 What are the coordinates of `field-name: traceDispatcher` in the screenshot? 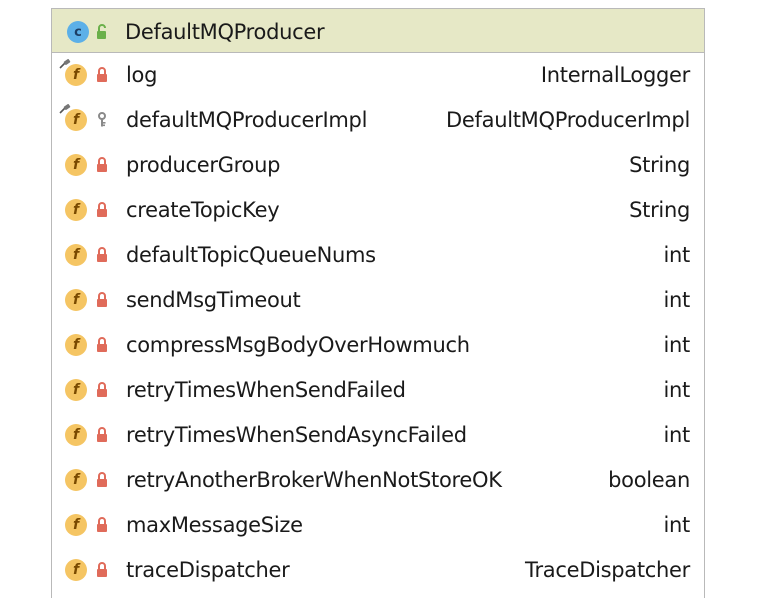 It's located at (208, 570).